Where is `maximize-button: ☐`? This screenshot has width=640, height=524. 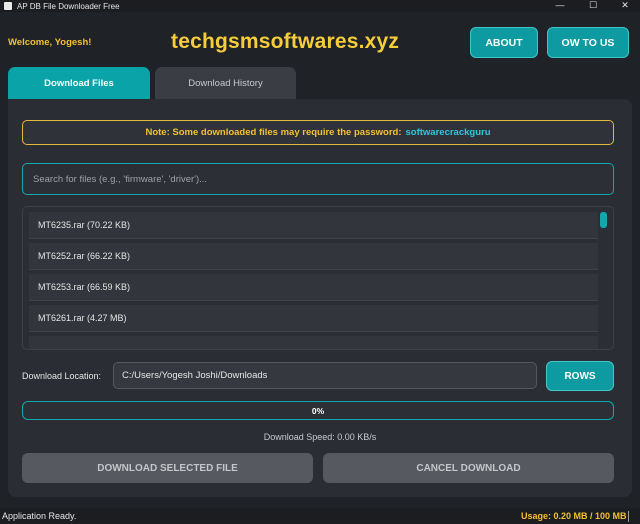
maximize-button: ☐ is located at coordinates (593, 6).